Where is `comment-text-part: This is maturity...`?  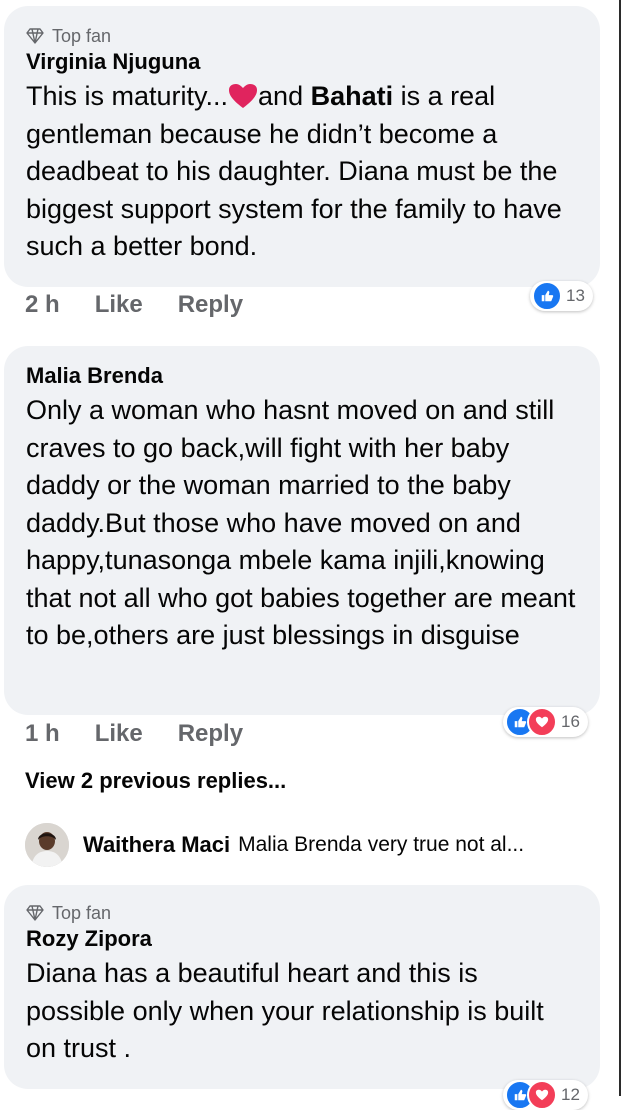 comment-text-part: This is maturity... is located at coordinates (127, 96).